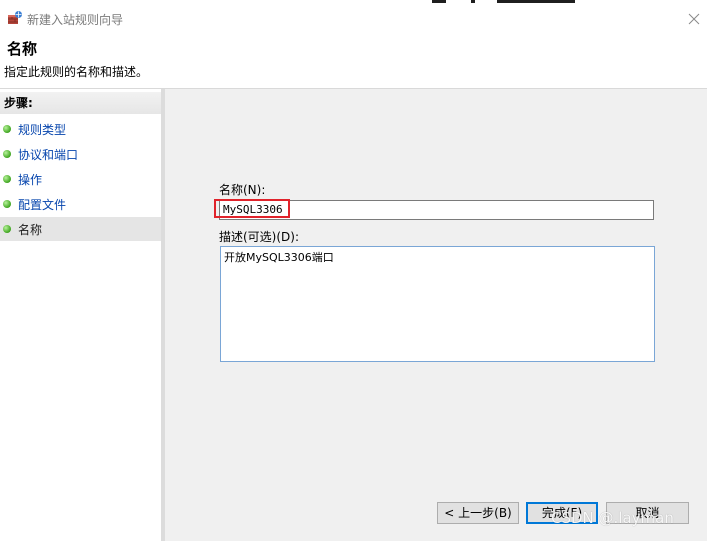 The image size is (707, 541). Describe the element at coordinates (76, 72) in the screenshot. I see `page-description: 指定此规则的名称和描述。` at that location.